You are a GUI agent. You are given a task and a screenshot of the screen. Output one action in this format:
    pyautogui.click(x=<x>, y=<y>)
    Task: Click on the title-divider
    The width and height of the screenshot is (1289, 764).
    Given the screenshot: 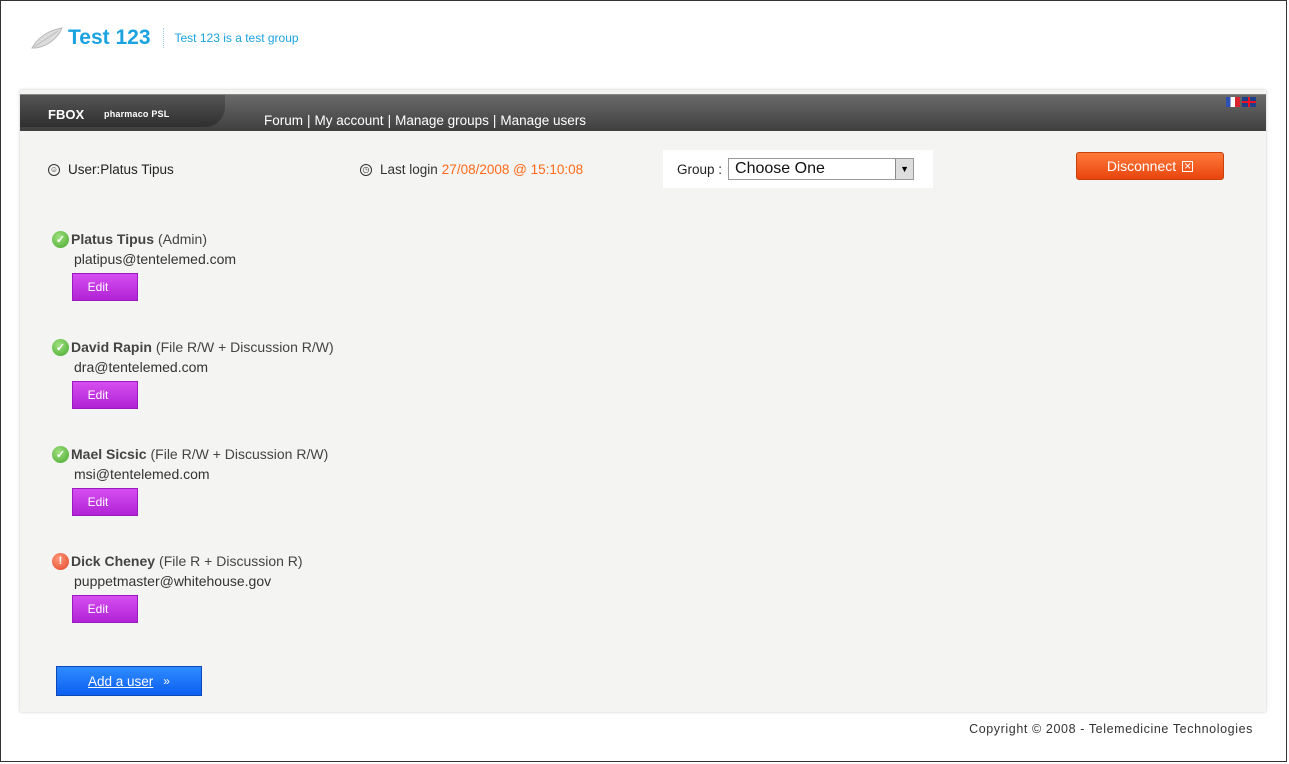 What is the action you would take?
    pyautogui.click(x=163, y=38)
    